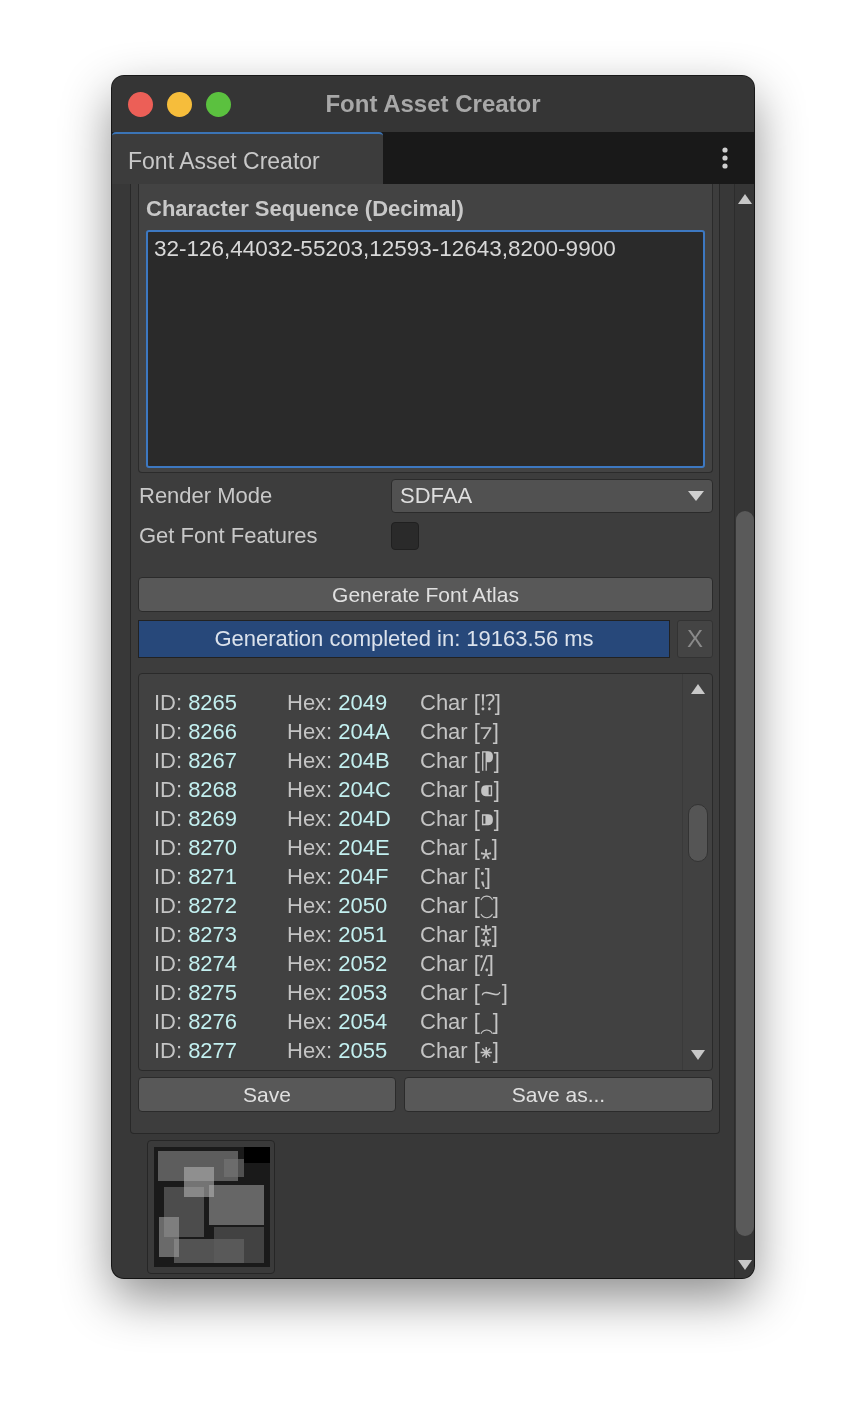  Describe the element at coordinates (363, 1051) in the screenshot. I see `hex-code: 2055` at that location.